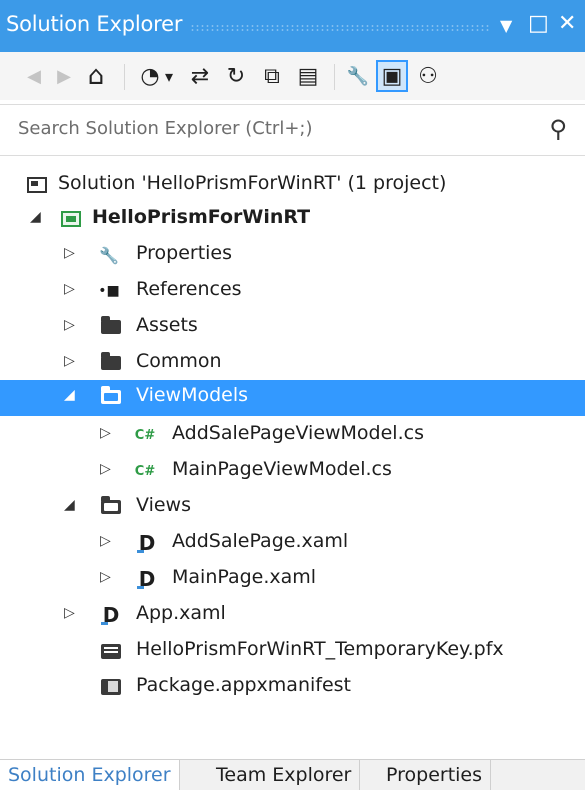 The height and width of the screenshot is (790, 585). I want to click on tree-item-temporarykey-pfx: HelloPrismForWinRT_TemporaryKey.pfx, so click(292, 652).